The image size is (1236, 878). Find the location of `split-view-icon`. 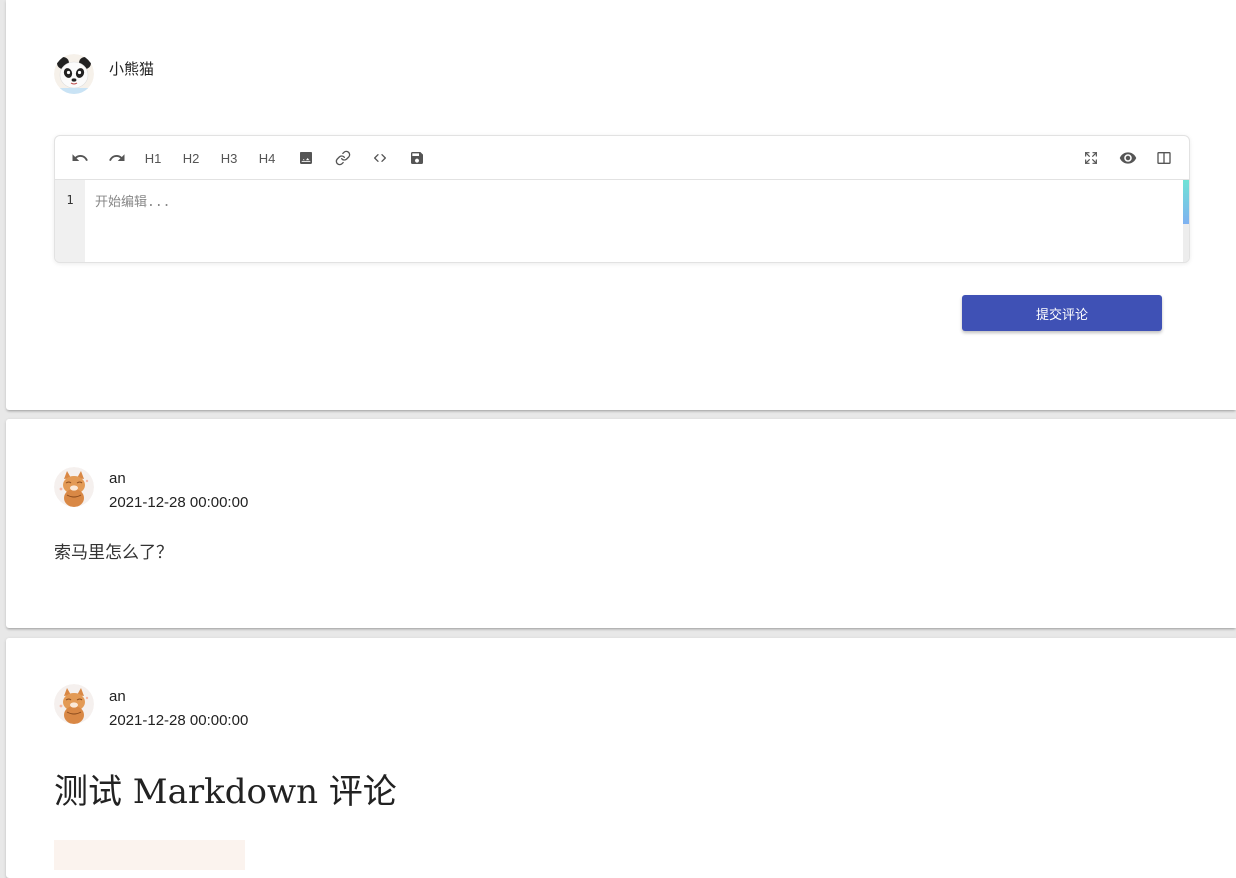

split-view-icon is located at coordinates (1164, 158).